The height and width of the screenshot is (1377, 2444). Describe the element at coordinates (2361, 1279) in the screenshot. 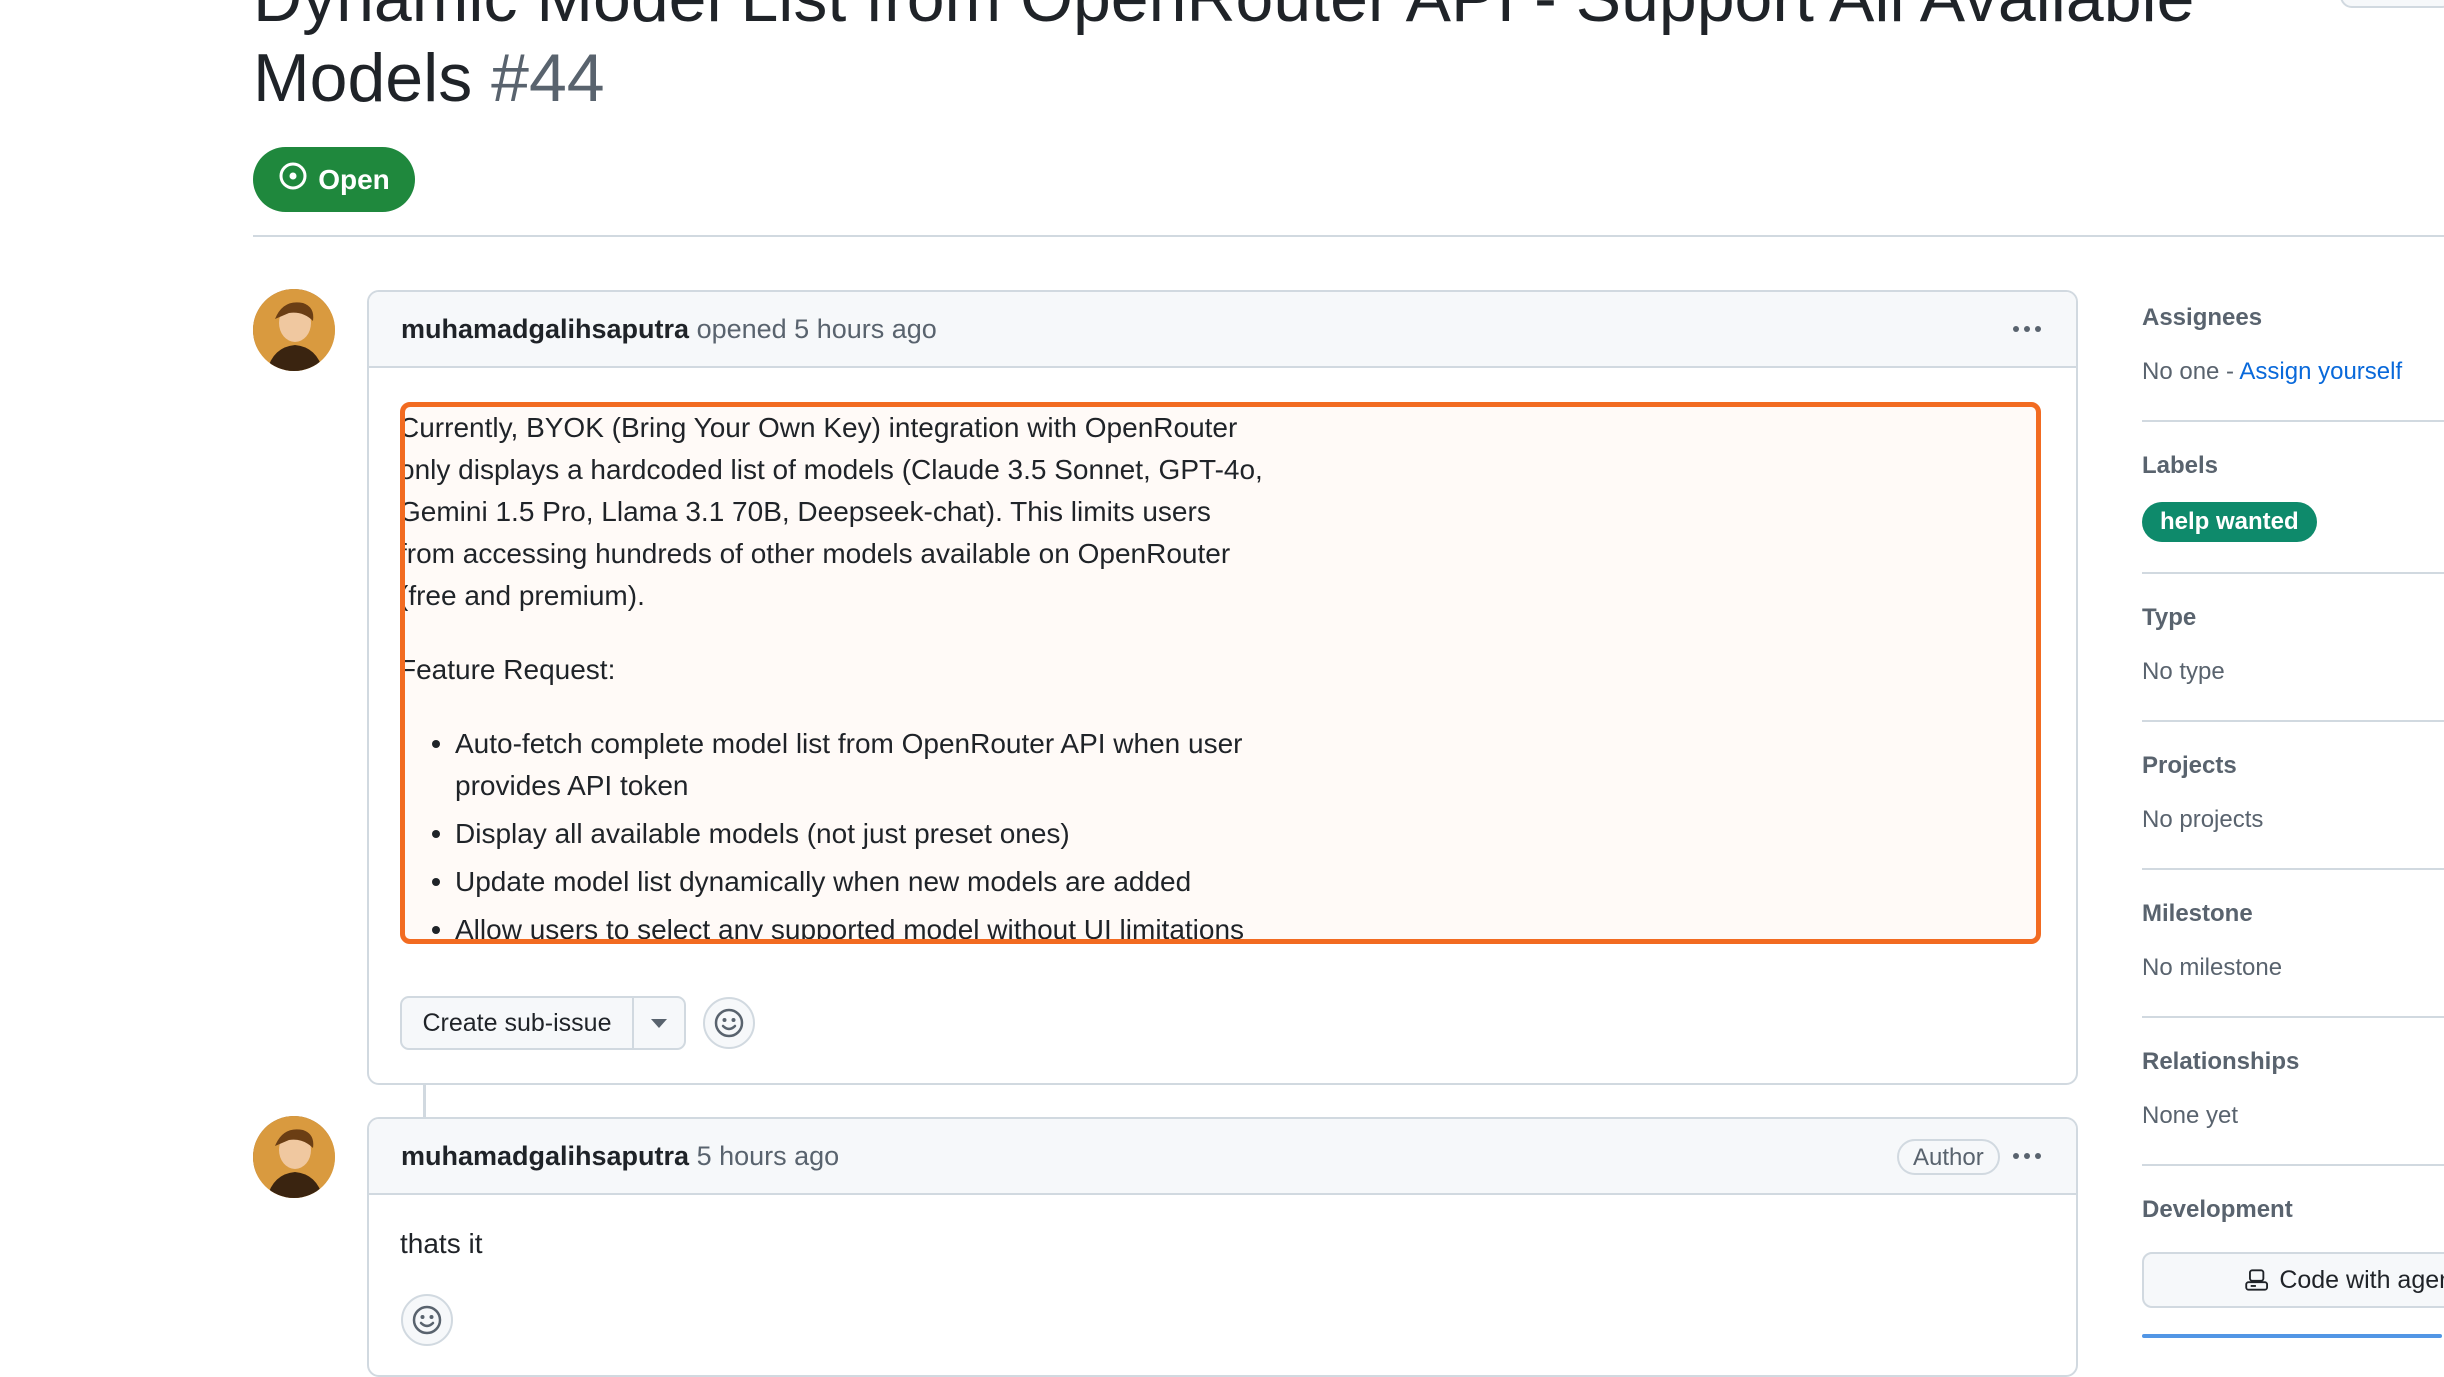

I see `code-with-agent-label: Code with agent` at that location.